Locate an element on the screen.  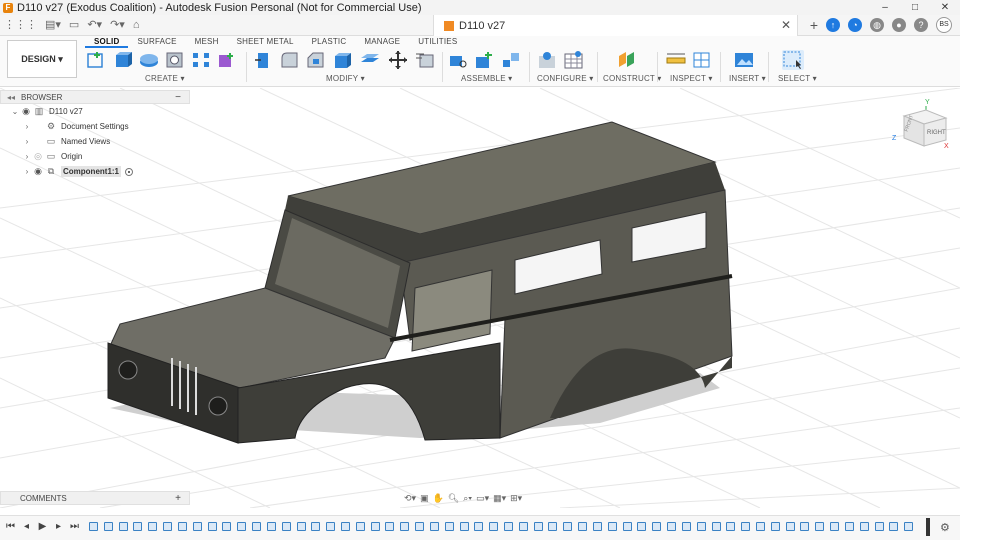
redo-icon: ↷▾ is located at coordinates (117, 24).